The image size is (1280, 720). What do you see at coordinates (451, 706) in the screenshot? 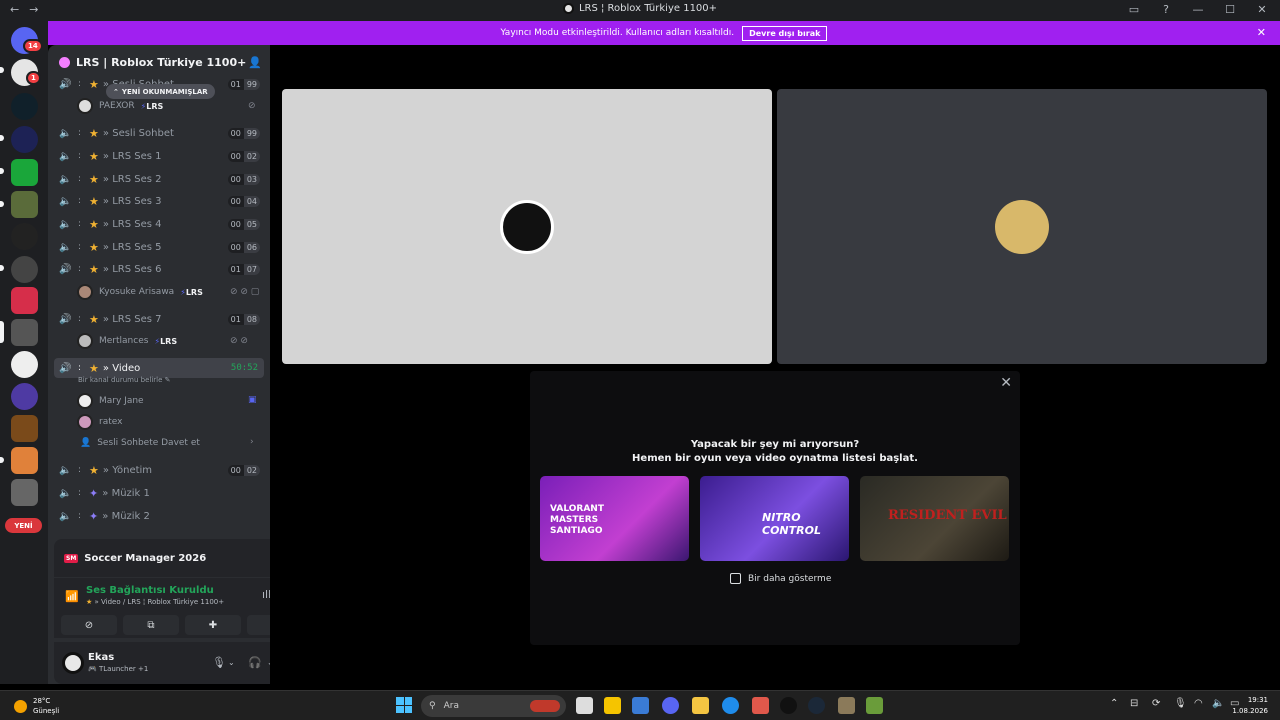
I see `search-placeholder: Ara` at bounding box center [451, 706].